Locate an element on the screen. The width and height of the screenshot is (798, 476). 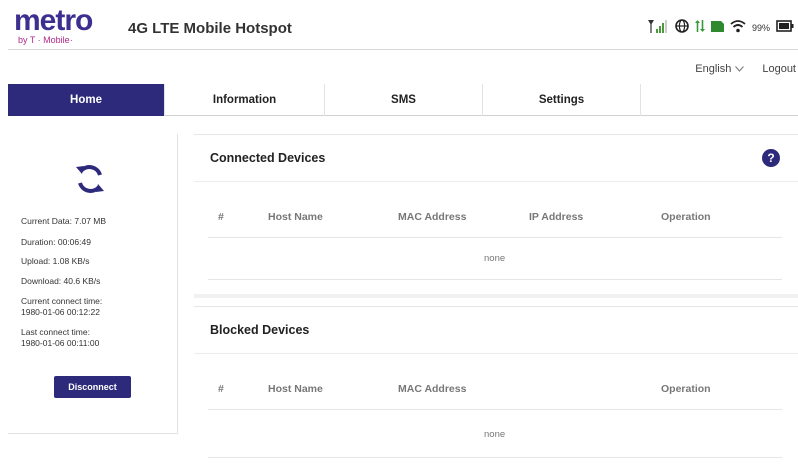
tab-home: Home is located at coordinates (86, 100).